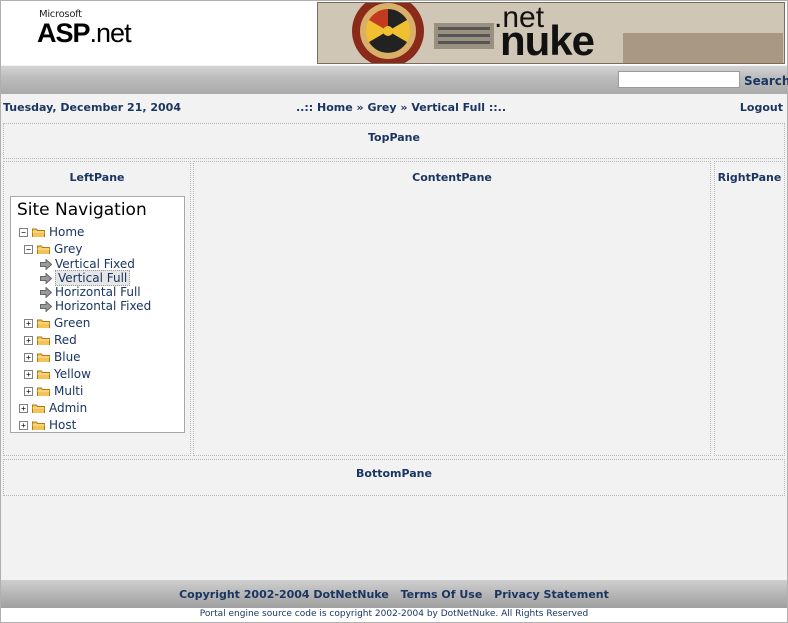 The image size is (788, 623). Describe the element at coordinates (110, 33) in the screenshot. I see `logo-net: .net` at that location.